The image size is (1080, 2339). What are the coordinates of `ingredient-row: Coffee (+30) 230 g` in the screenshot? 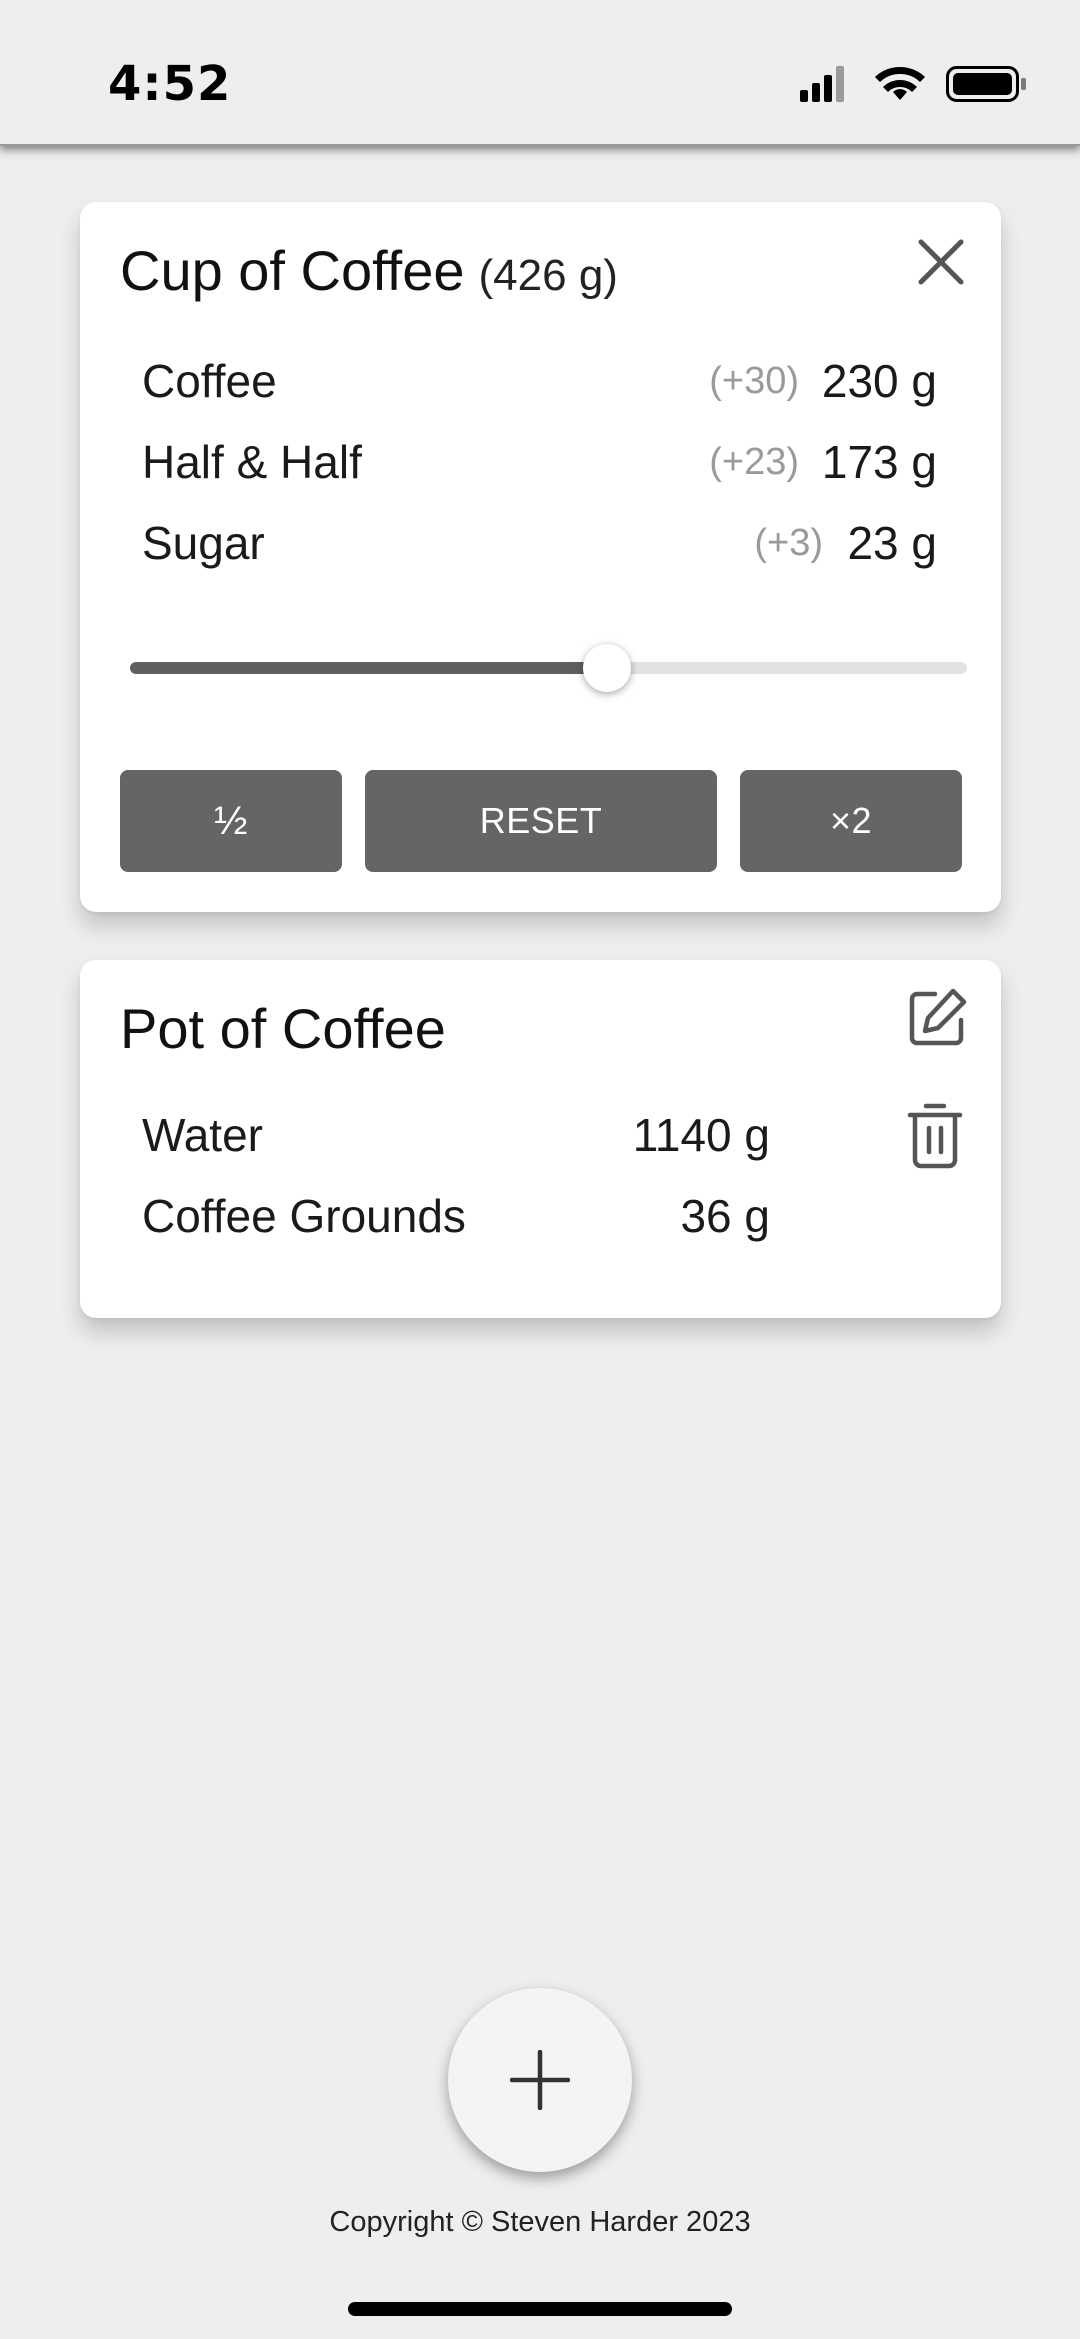 It's located at (539, 378).